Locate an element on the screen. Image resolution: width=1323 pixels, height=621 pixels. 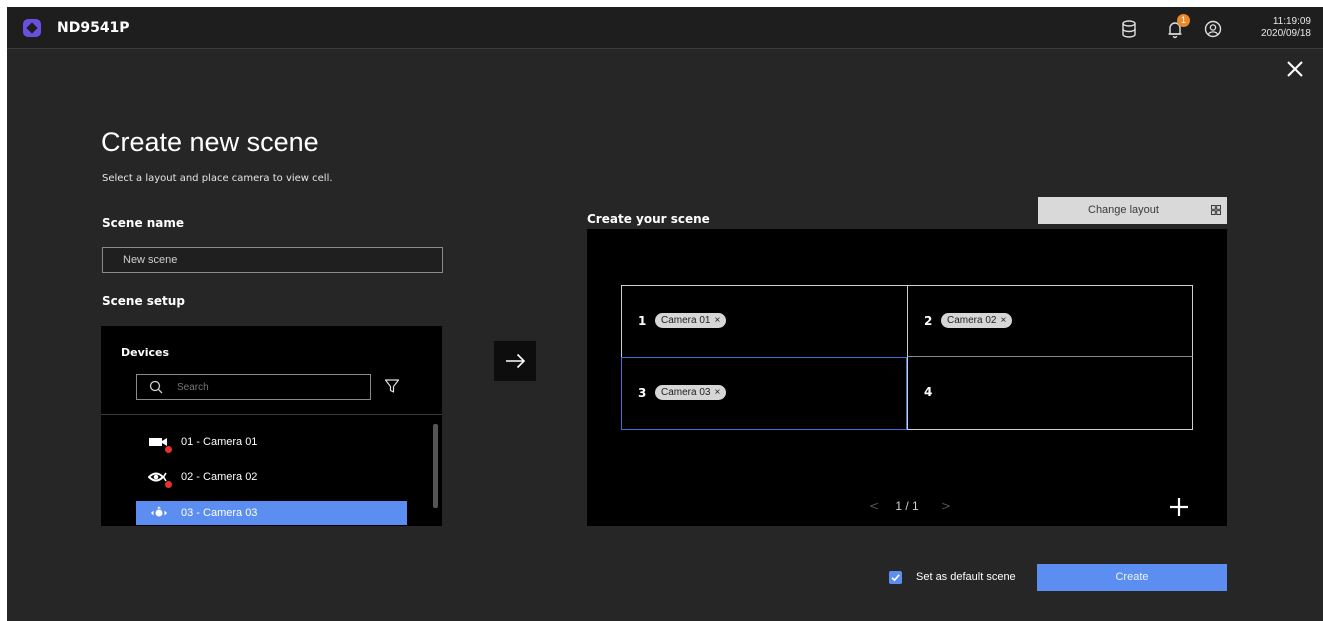
default-scene-label: Set as default scene is located at coordinates (966, 577).